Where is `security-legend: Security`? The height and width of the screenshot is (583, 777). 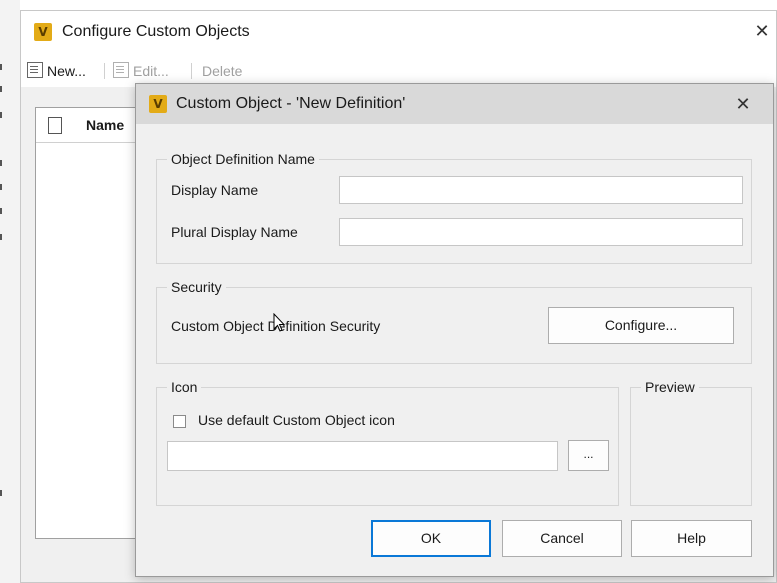
security-legend: Security is located at coordinates (196, 287).